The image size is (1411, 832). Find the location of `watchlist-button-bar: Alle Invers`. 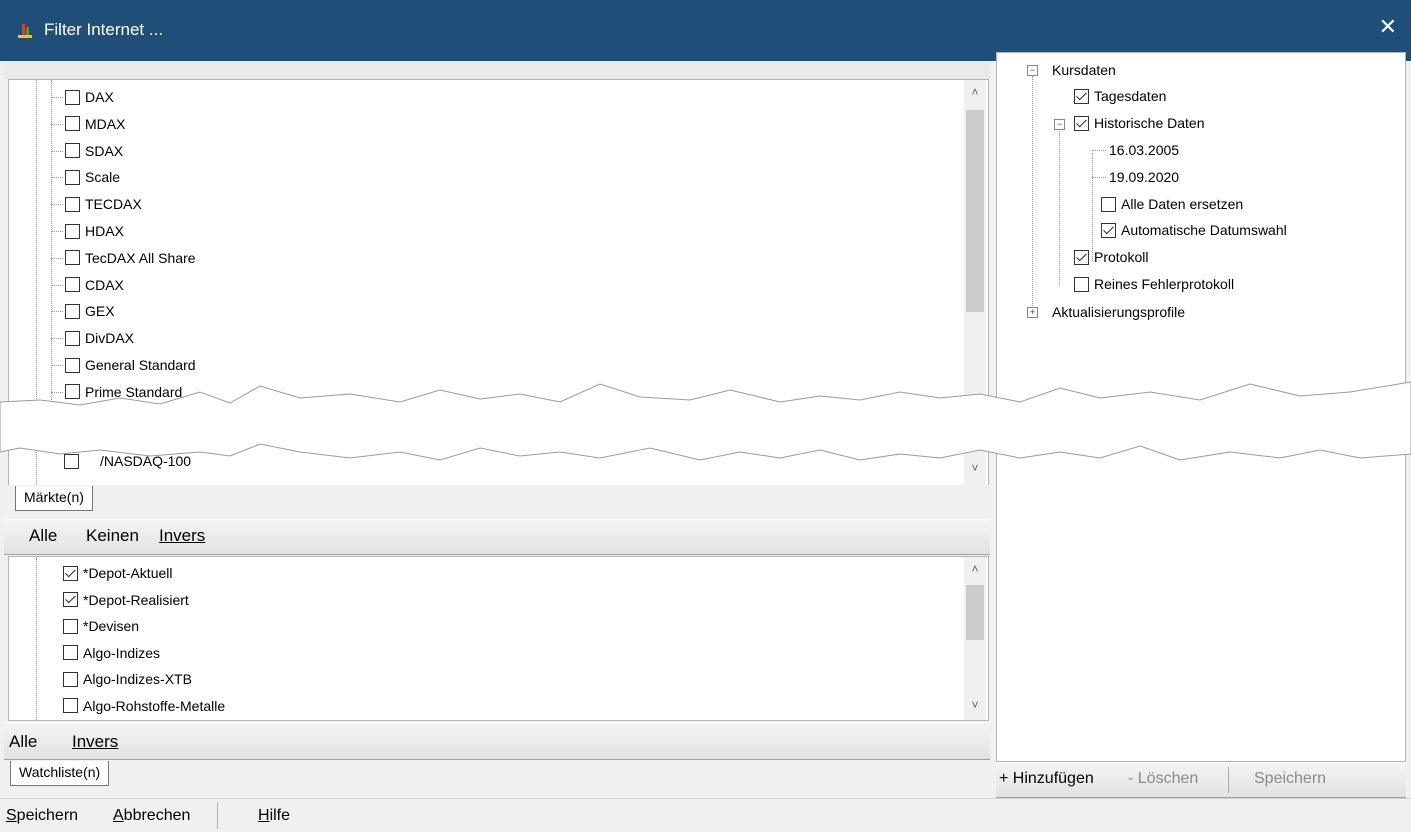

watchlist-button-bar: Alle Invers is located at coordinates (497, 741).